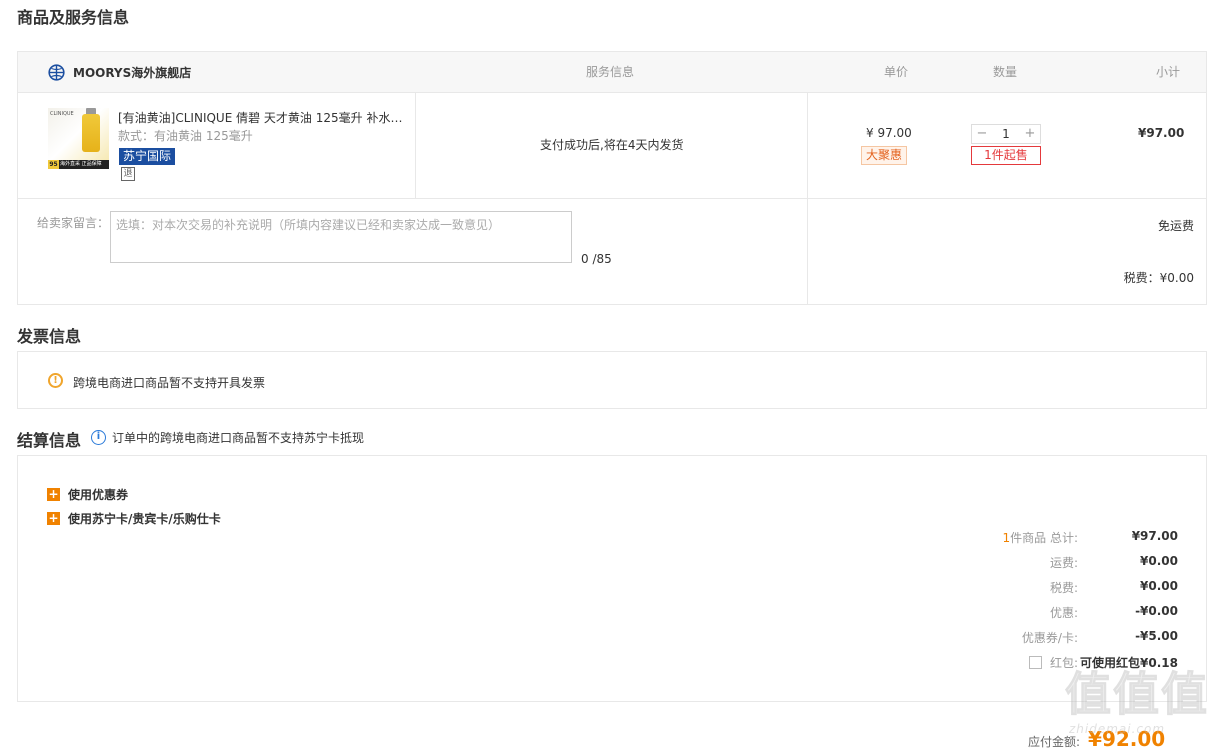  Describe the element at coordinates (889, 133) in the screenshot. I see `unit-price: ¥ 97.00` at that location.